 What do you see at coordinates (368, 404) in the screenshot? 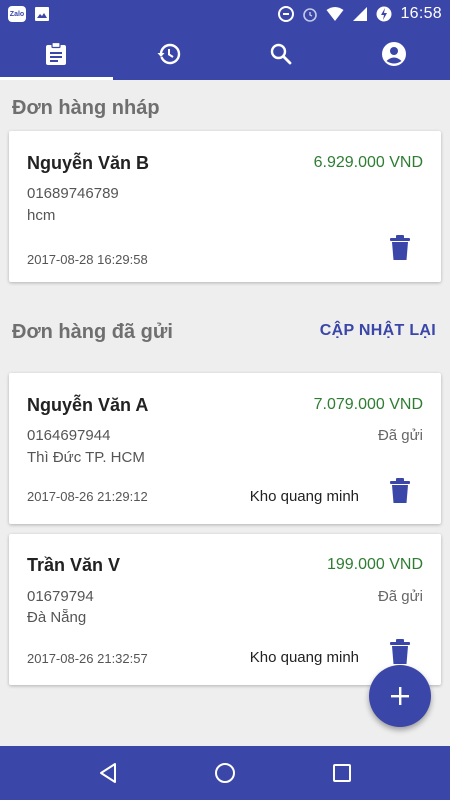
I see `order-amount: 7.079.000 VND` at bounding box center [368, 404].